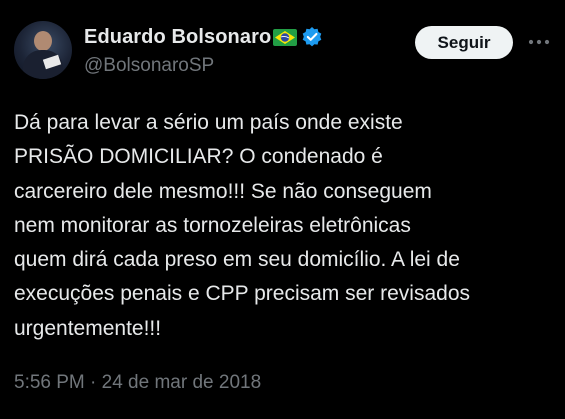 The height and width of the screenshot is (419, 565). I want to click on display-name-row: Eduardo Bolsonaro, so click(203, 37).